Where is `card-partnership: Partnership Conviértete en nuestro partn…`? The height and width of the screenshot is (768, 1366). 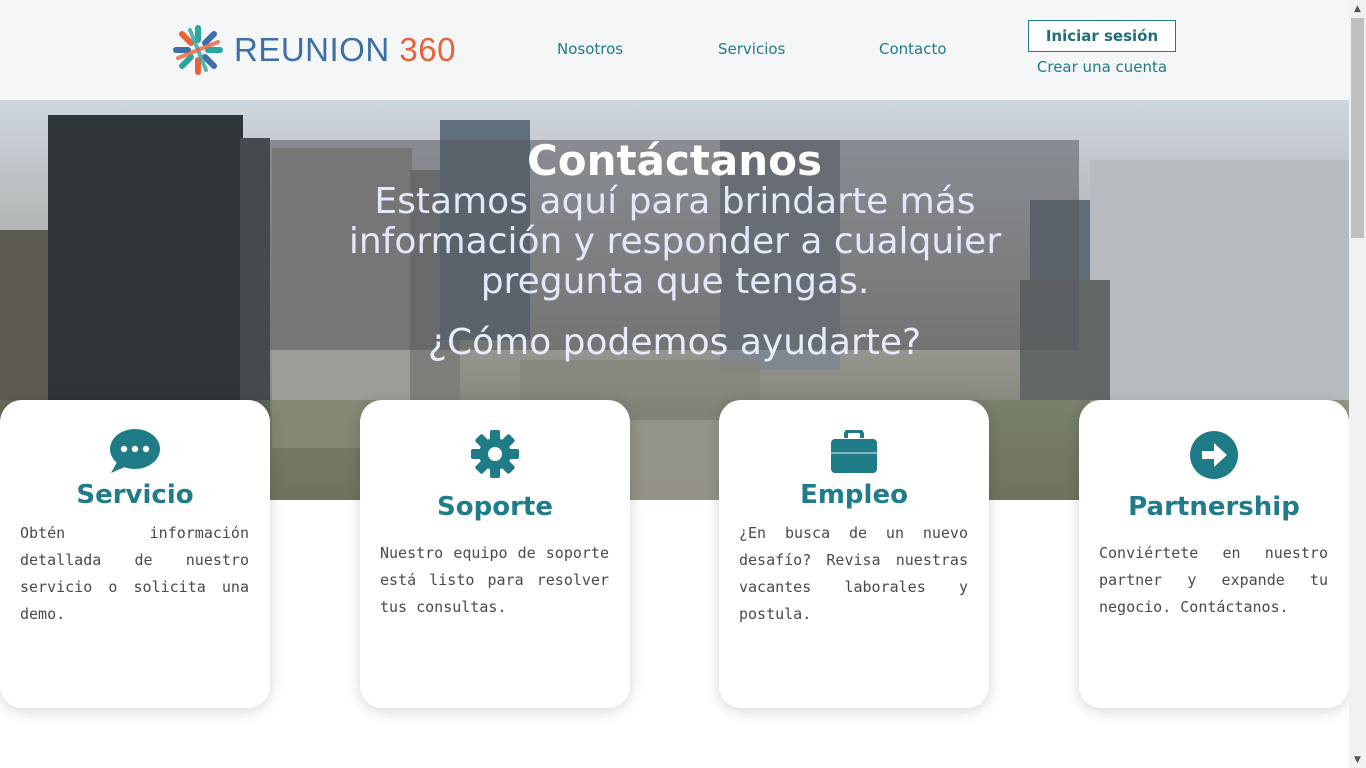 card-partnership: Partnership Conviértete en nuestro partn… is located at coordinates (1214, 554).